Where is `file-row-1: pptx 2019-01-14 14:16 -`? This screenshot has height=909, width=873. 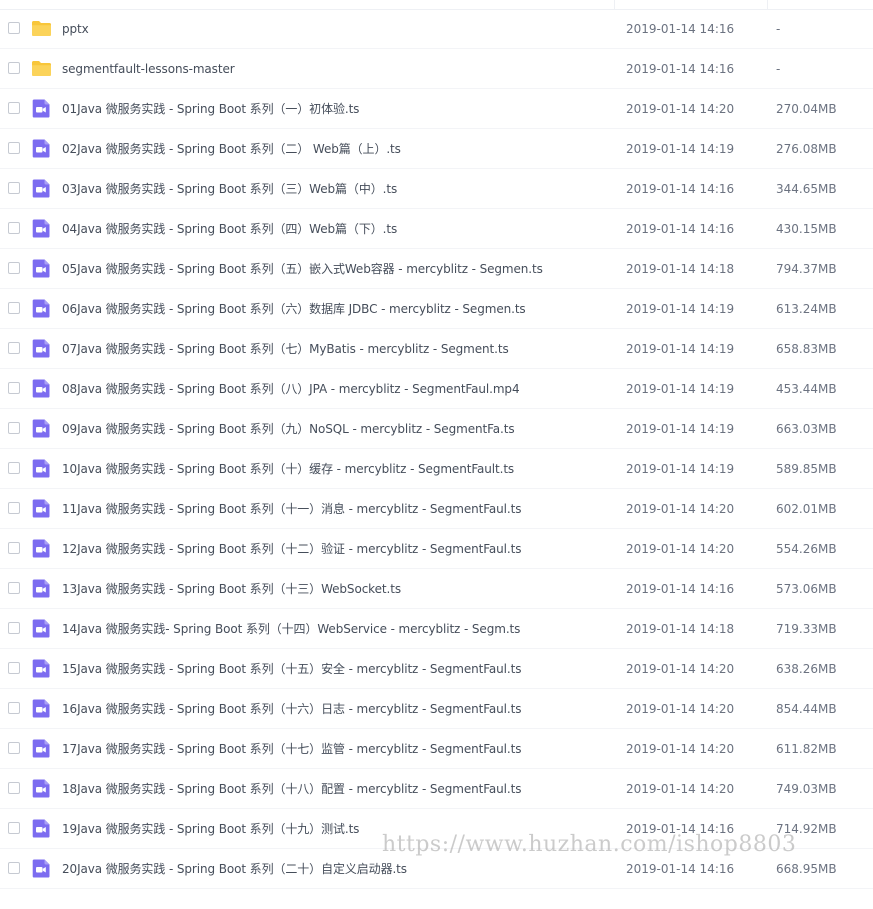 file-row-1: pptx 2019-01-14 14:16 - is located at coordinates (436, 29).